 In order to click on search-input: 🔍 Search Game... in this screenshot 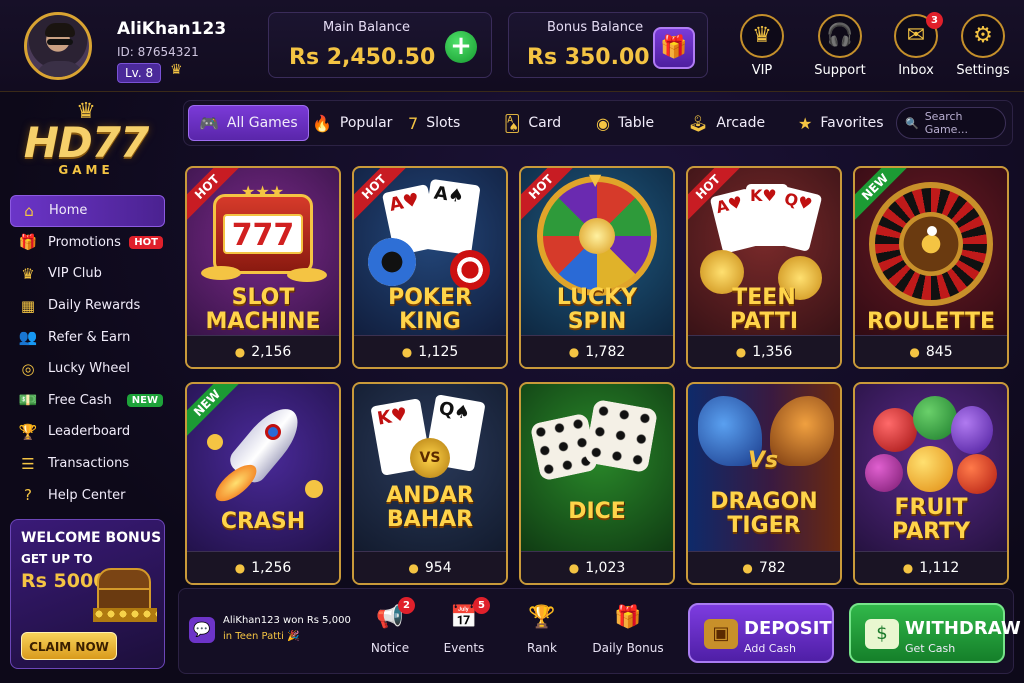, I will do `click(951, 123)`.